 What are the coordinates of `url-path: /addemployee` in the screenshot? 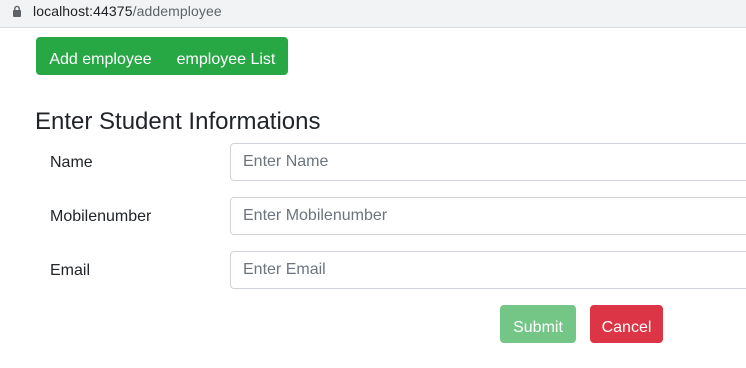 It's located at (177, 11).